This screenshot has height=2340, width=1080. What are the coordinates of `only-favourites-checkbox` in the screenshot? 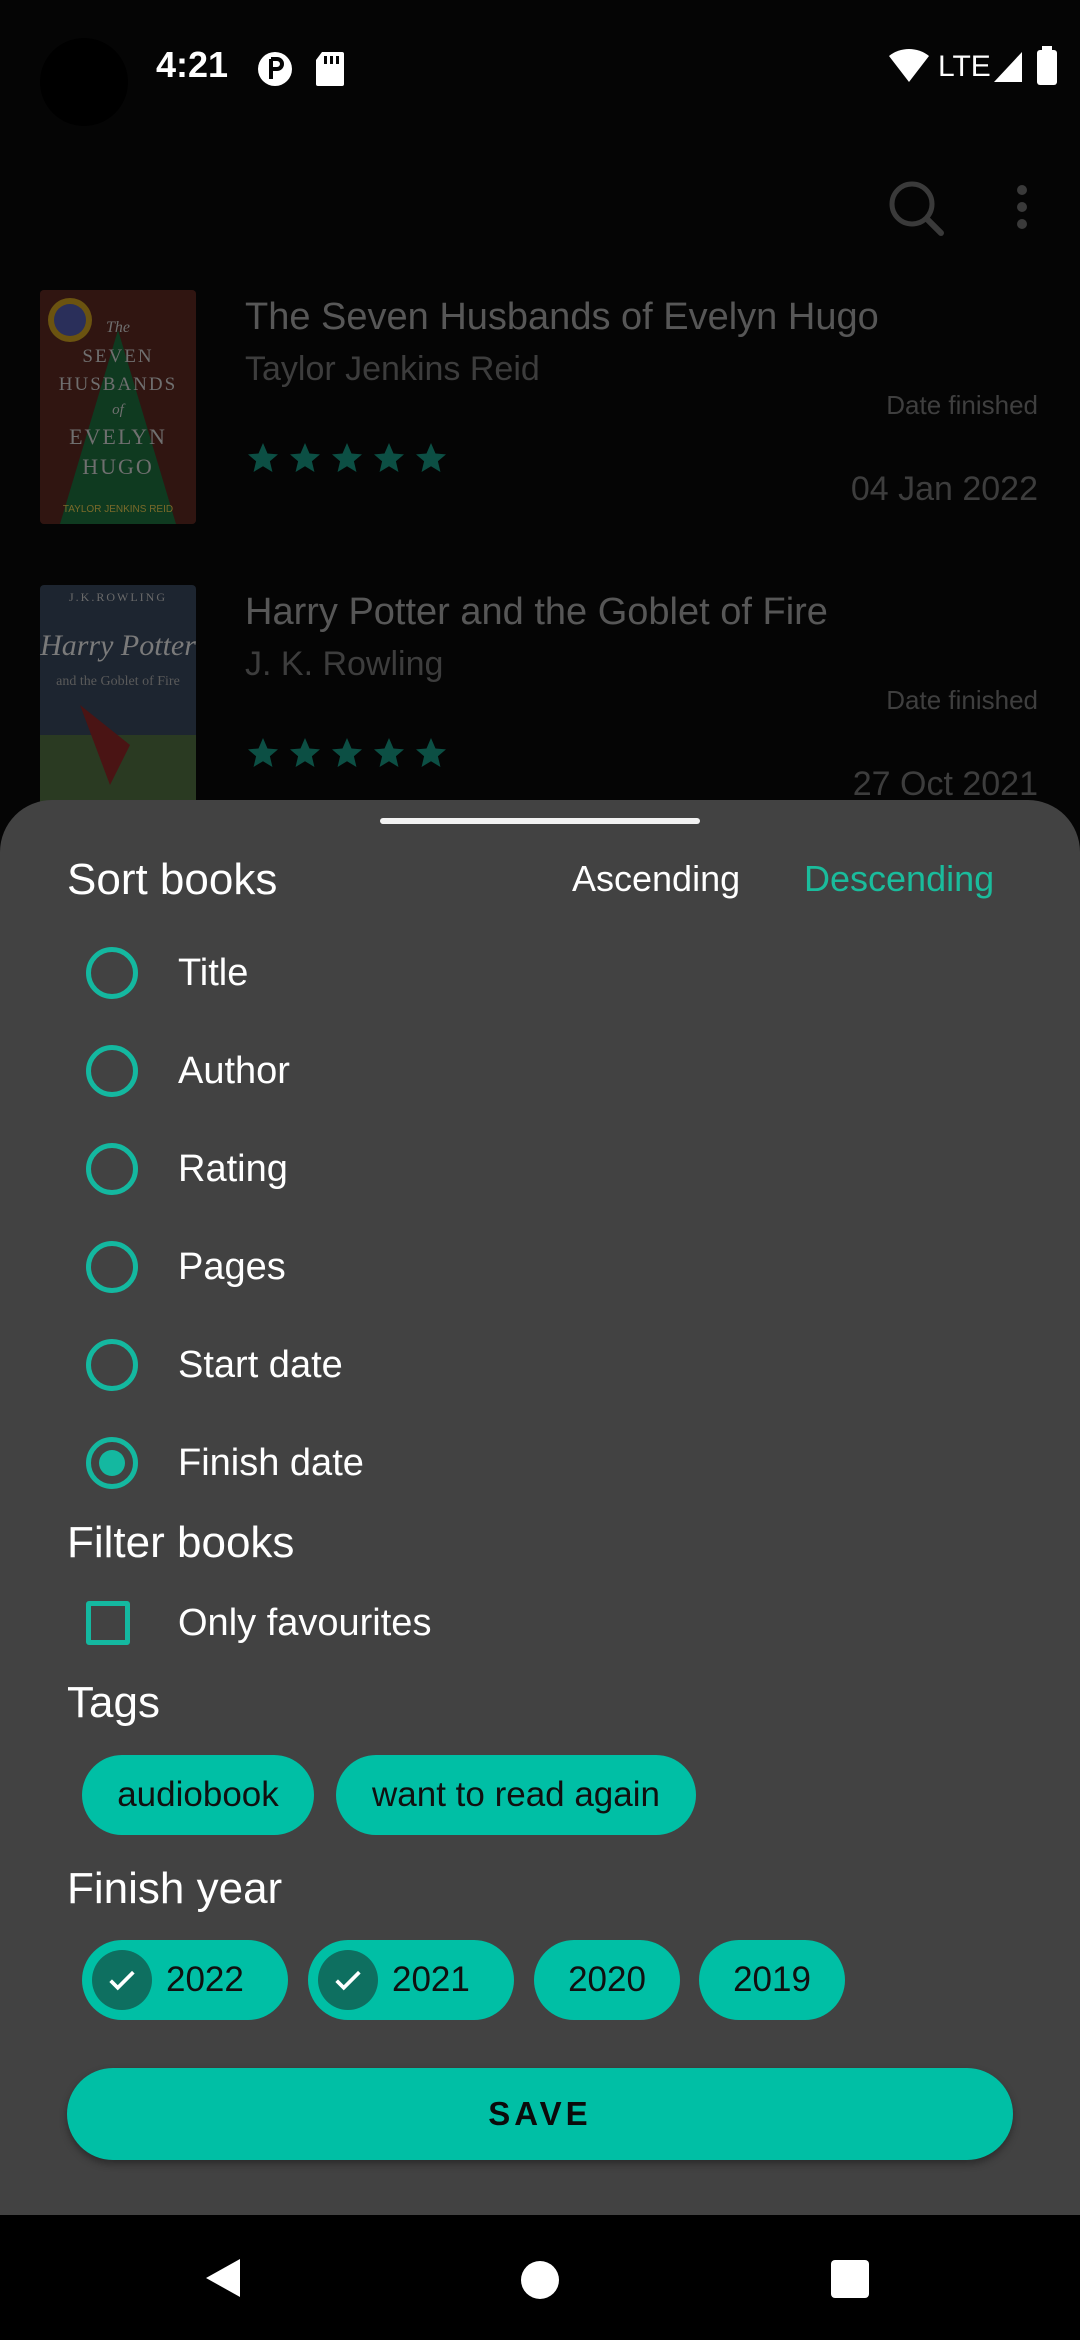 It's located at (108, 1623).